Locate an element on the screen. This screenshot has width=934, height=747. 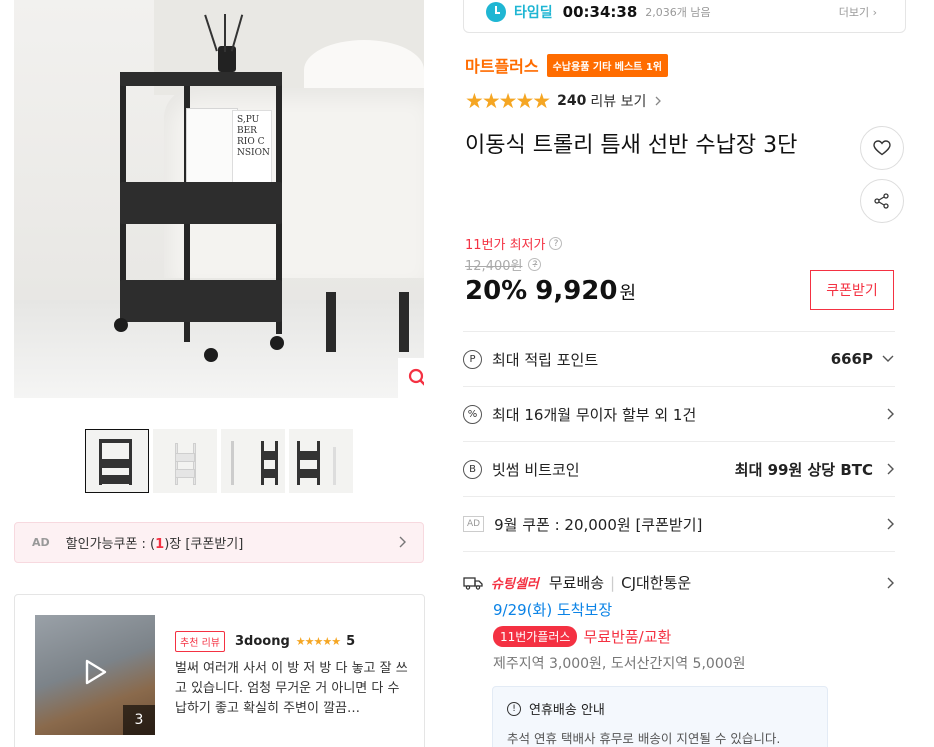
share-button is located at coordinates (882, 201).